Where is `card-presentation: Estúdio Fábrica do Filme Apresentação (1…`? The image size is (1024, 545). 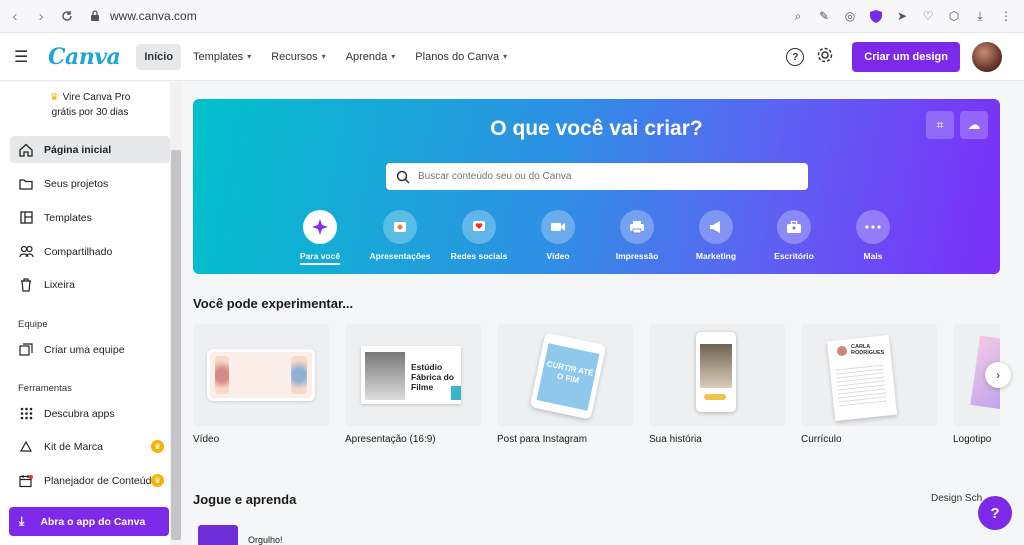 card-presentation: Estúdio Fábrica do Filme Apresentação (1… is located at coordinates (413, 384).